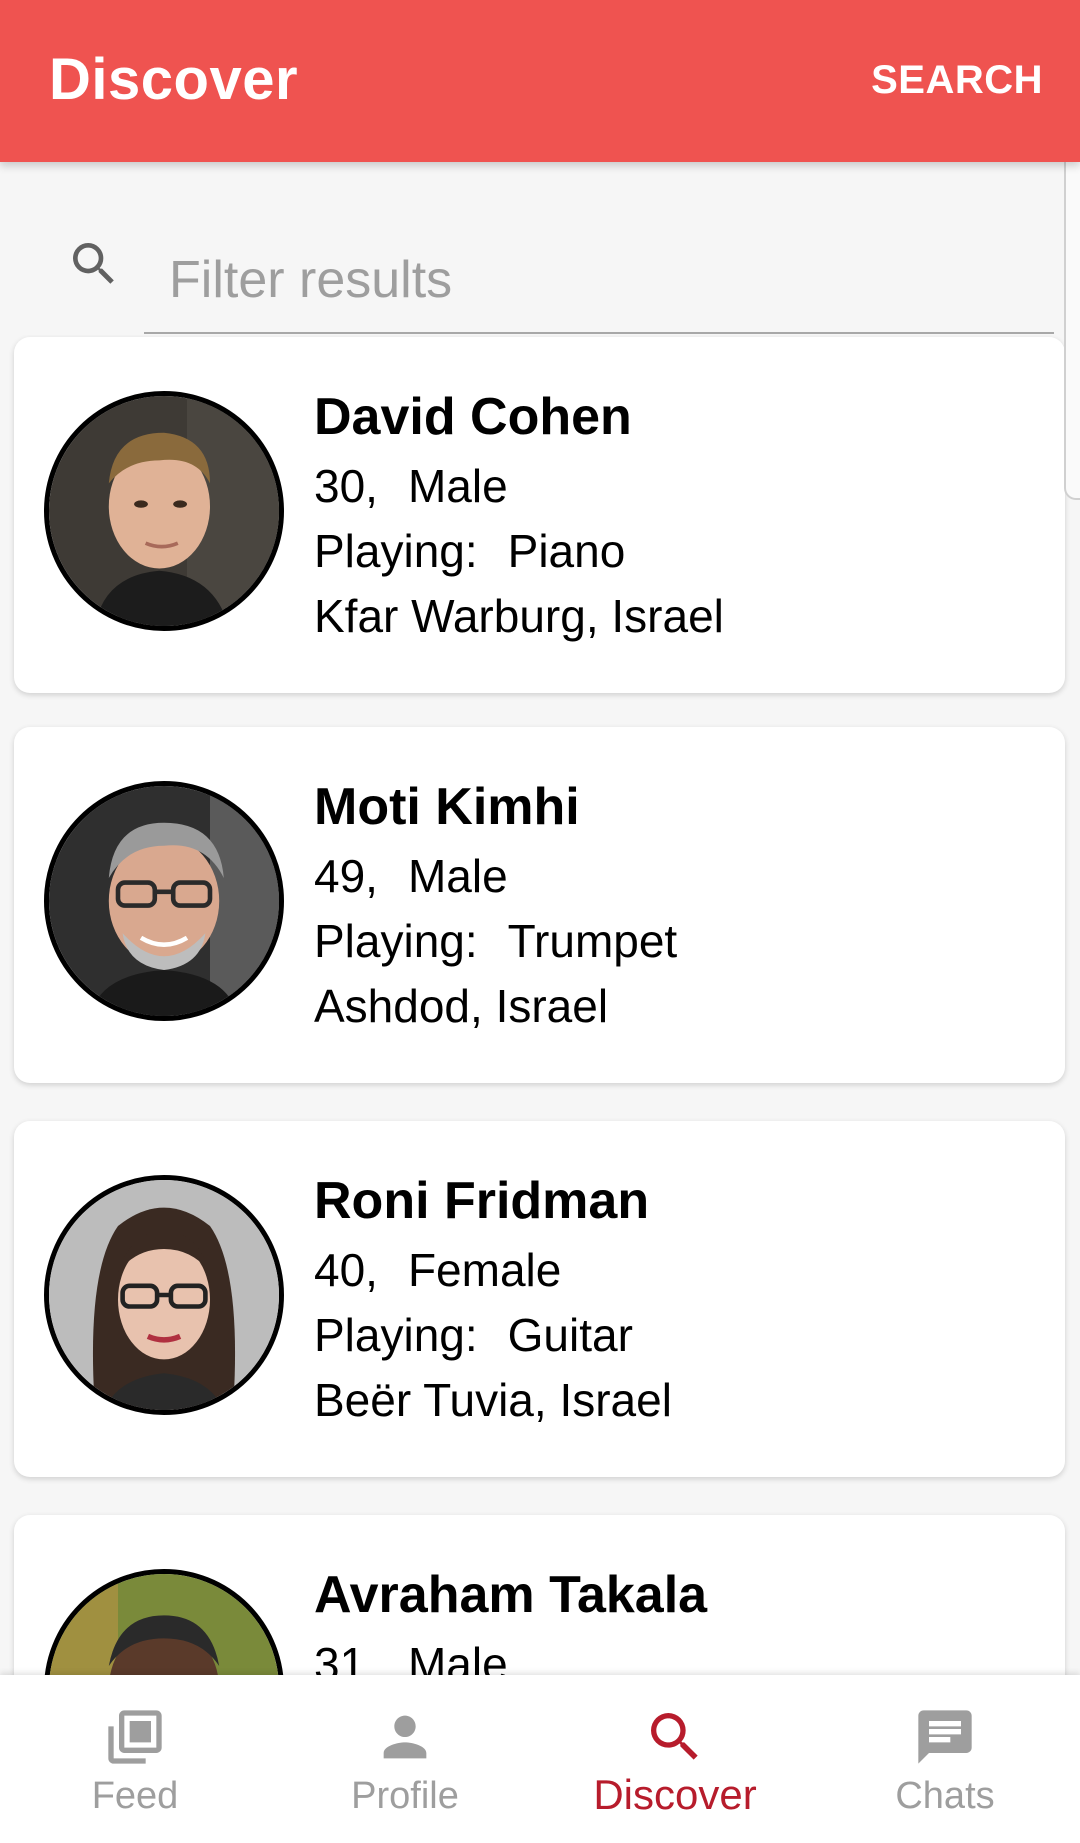  What do you see at coordinates (405, 1796) in the screenshot?
I see `nav-label-profile: Profile` at bounding box center [405, 1796].